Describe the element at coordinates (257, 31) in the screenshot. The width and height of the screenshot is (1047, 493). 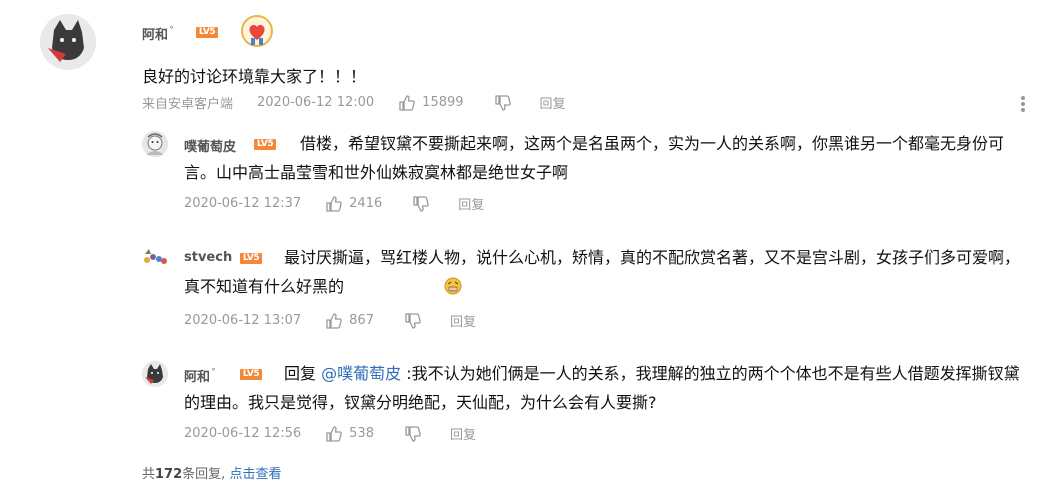
I see `heart-medal-icon` at that location.